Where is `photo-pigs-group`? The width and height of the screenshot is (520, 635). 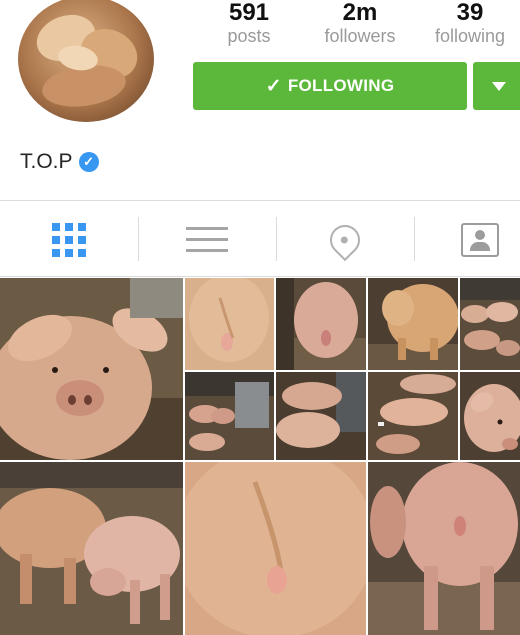 photo-pigs-group is located at coordinates (229, 416).